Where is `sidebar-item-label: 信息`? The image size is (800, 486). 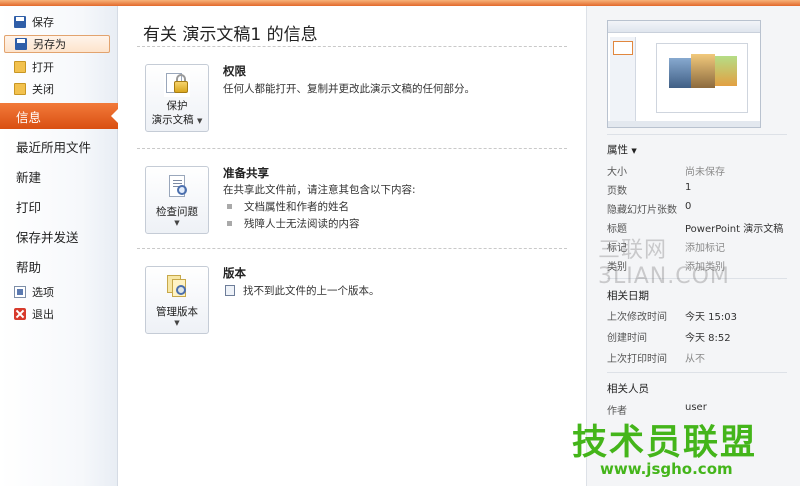
sidebar-item-label: 信息 is located at coordinates (29, 117).